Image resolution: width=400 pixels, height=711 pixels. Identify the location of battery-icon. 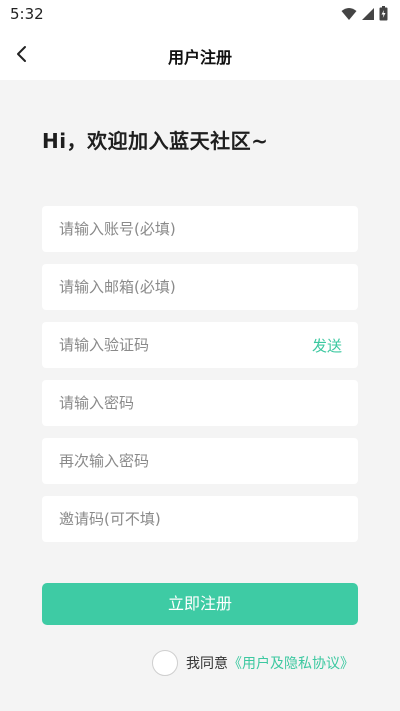
(383, 13).